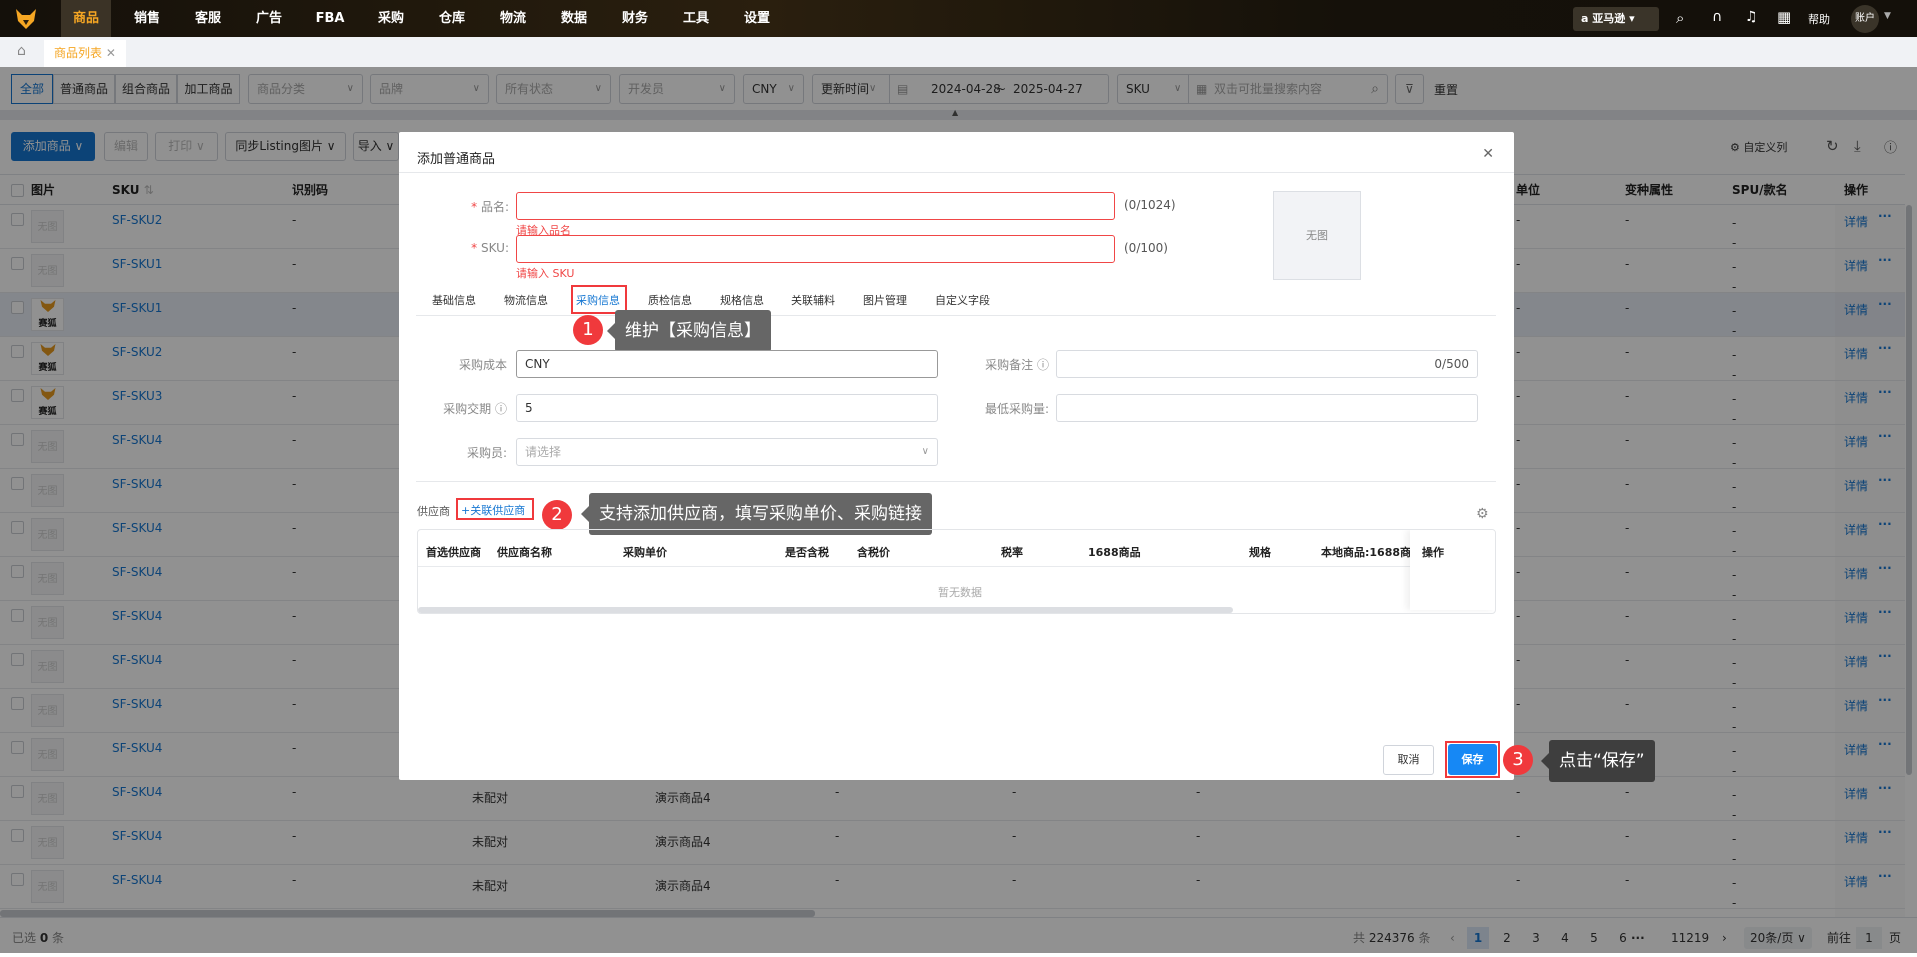  I want to click on nav-item: 销售, so click(147, 18).